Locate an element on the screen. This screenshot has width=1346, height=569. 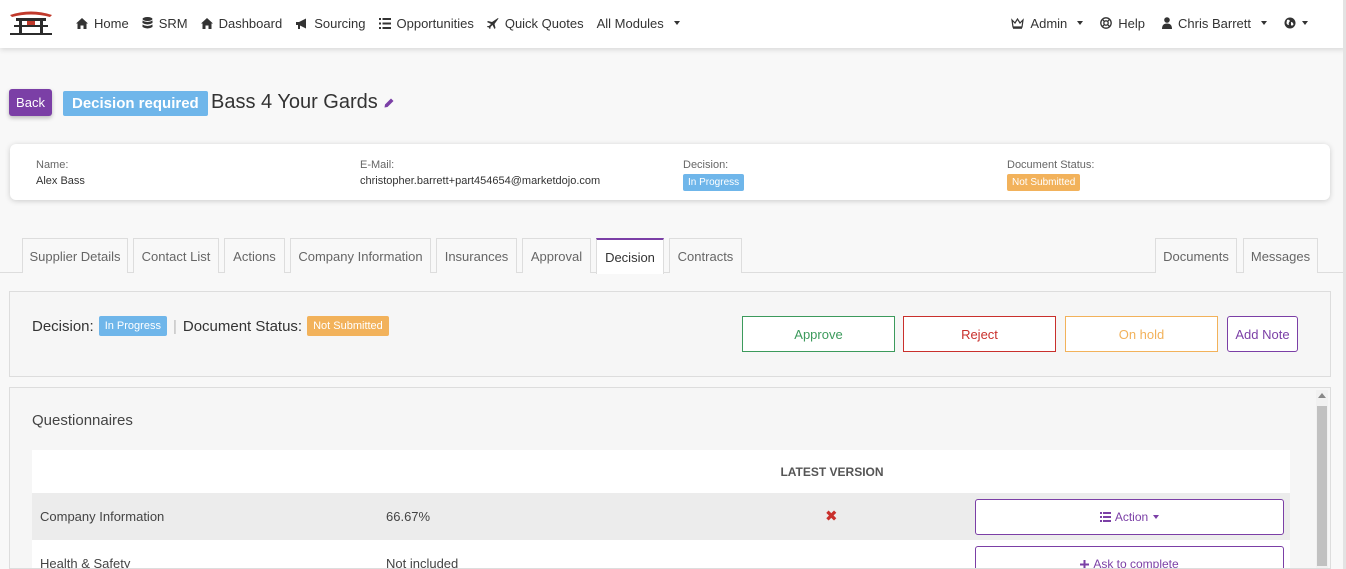
reject-button: Reject is located at coordinates (979, 334).